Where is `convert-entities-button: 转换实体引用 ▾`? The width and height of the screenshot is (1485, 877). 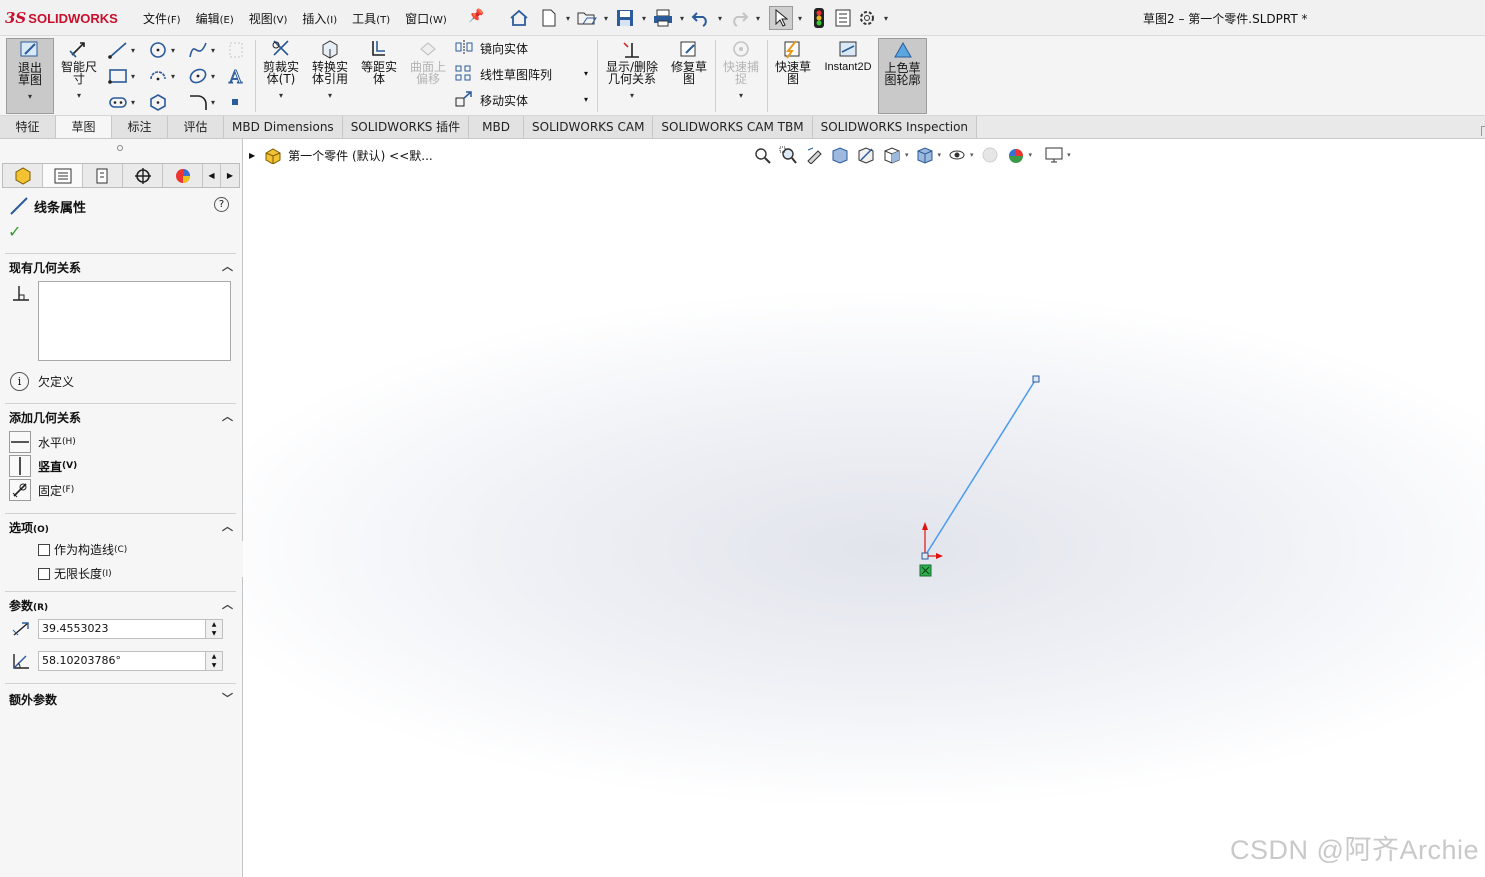
convert-entities-button: 转换实体引用 ▾ is located at coordinates (330, 76).